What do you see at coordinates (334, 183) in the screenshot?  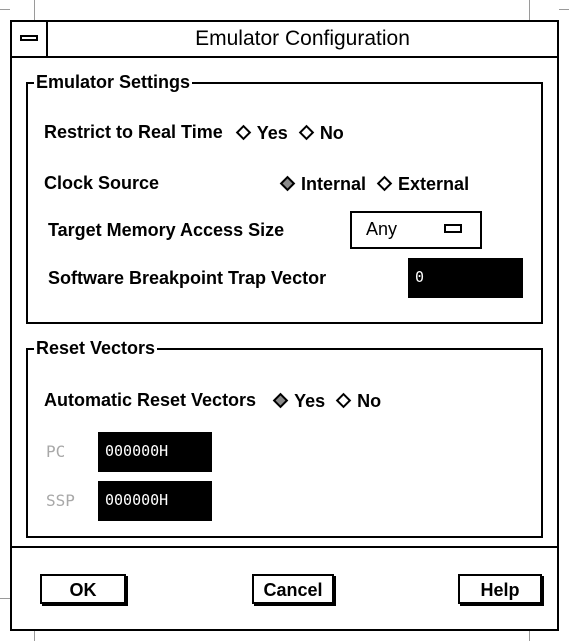 I see `radio-label: Internal` at bounding box center [334, 183].